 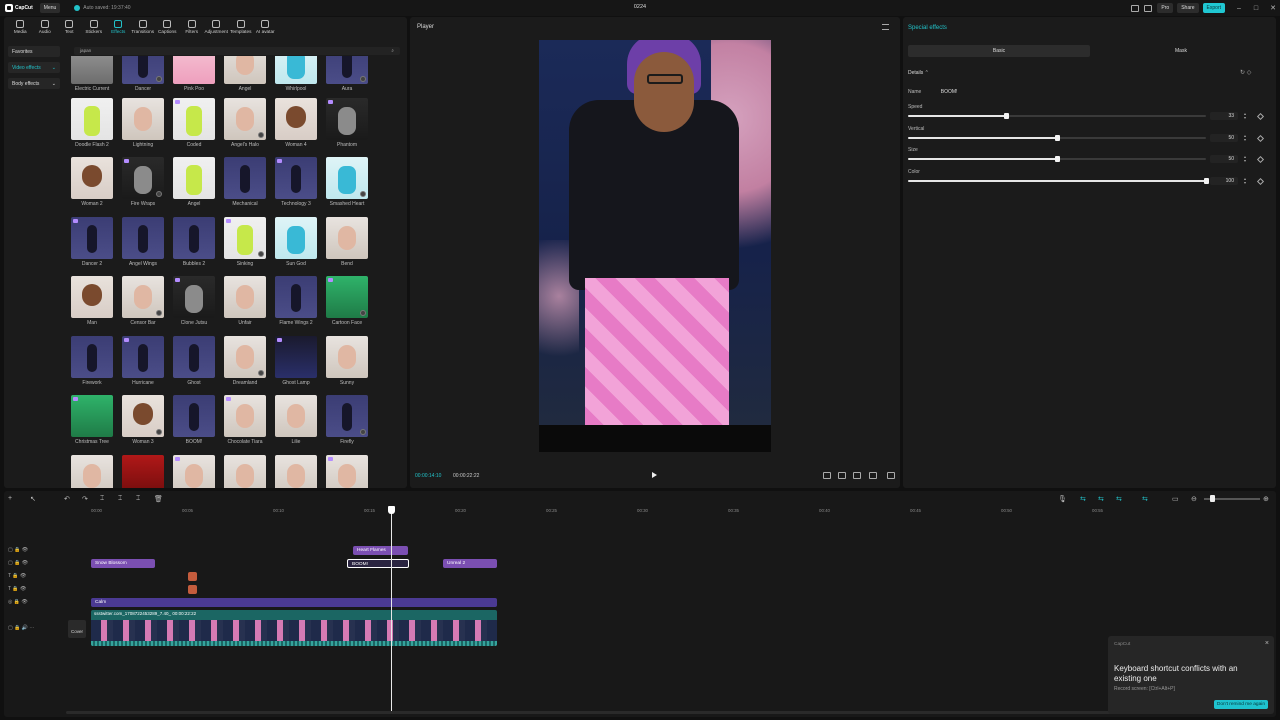 What do you see at coordinates (296, 361) in the screenshot?
I see `effect-card: Ghost Lamp` at bounding box center [296, 361].